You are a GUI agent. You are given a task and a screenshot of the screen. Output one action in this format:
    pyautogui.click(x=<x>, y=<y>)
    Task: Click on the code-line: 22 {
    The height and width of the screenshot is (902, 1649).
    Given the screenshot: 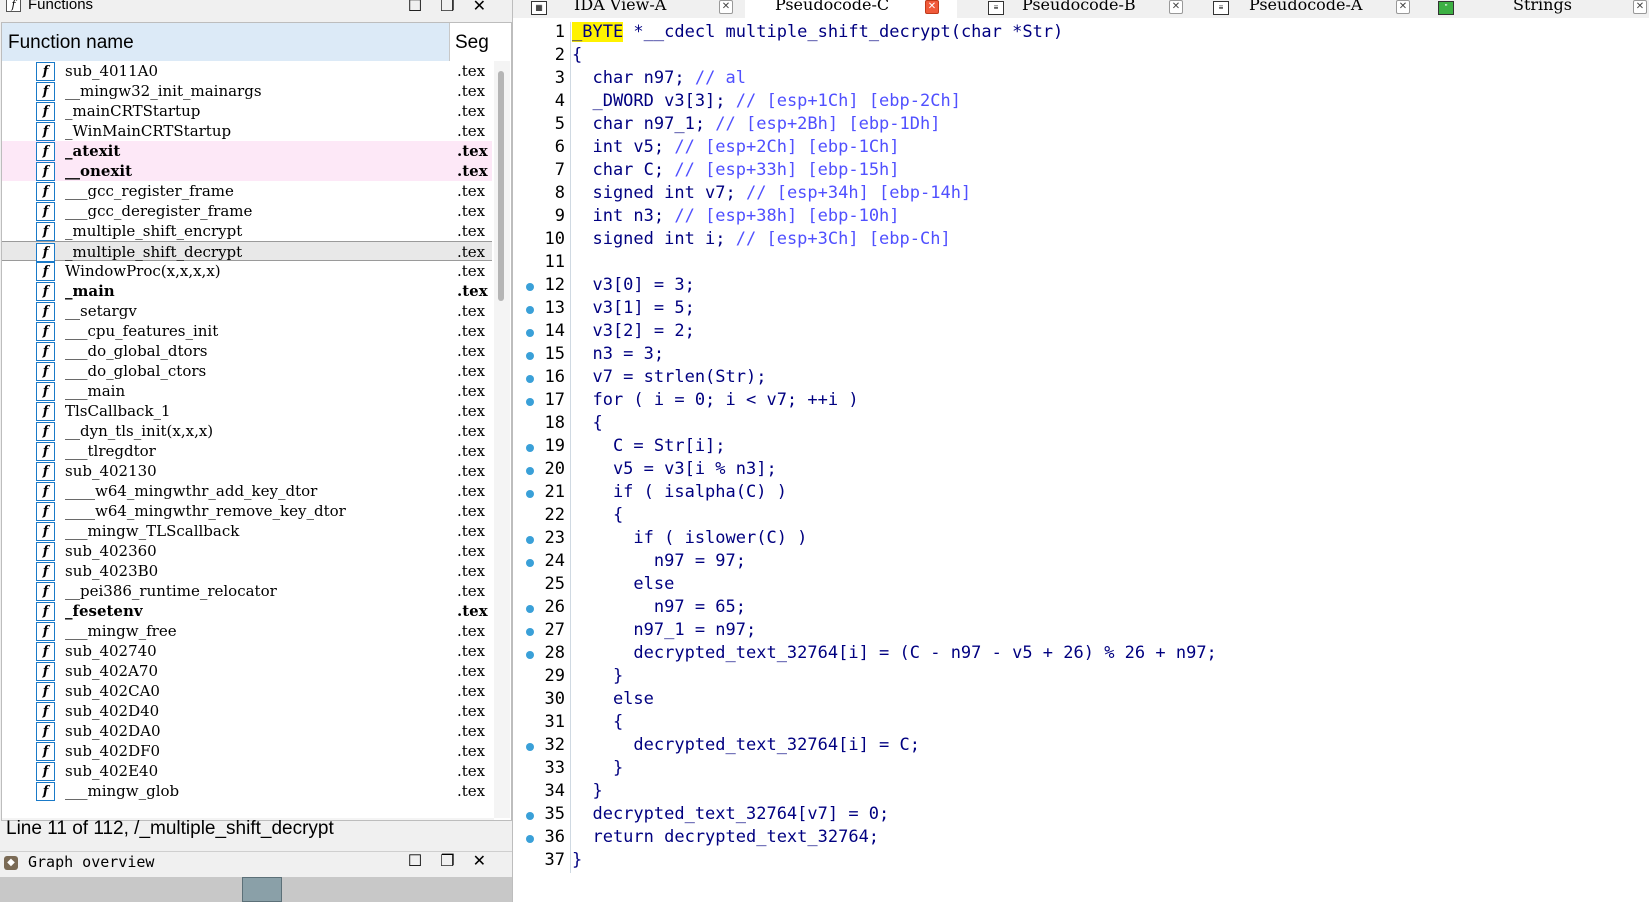 What is the action you would take?
    pyautogui.click(x=1081, y=516)
    